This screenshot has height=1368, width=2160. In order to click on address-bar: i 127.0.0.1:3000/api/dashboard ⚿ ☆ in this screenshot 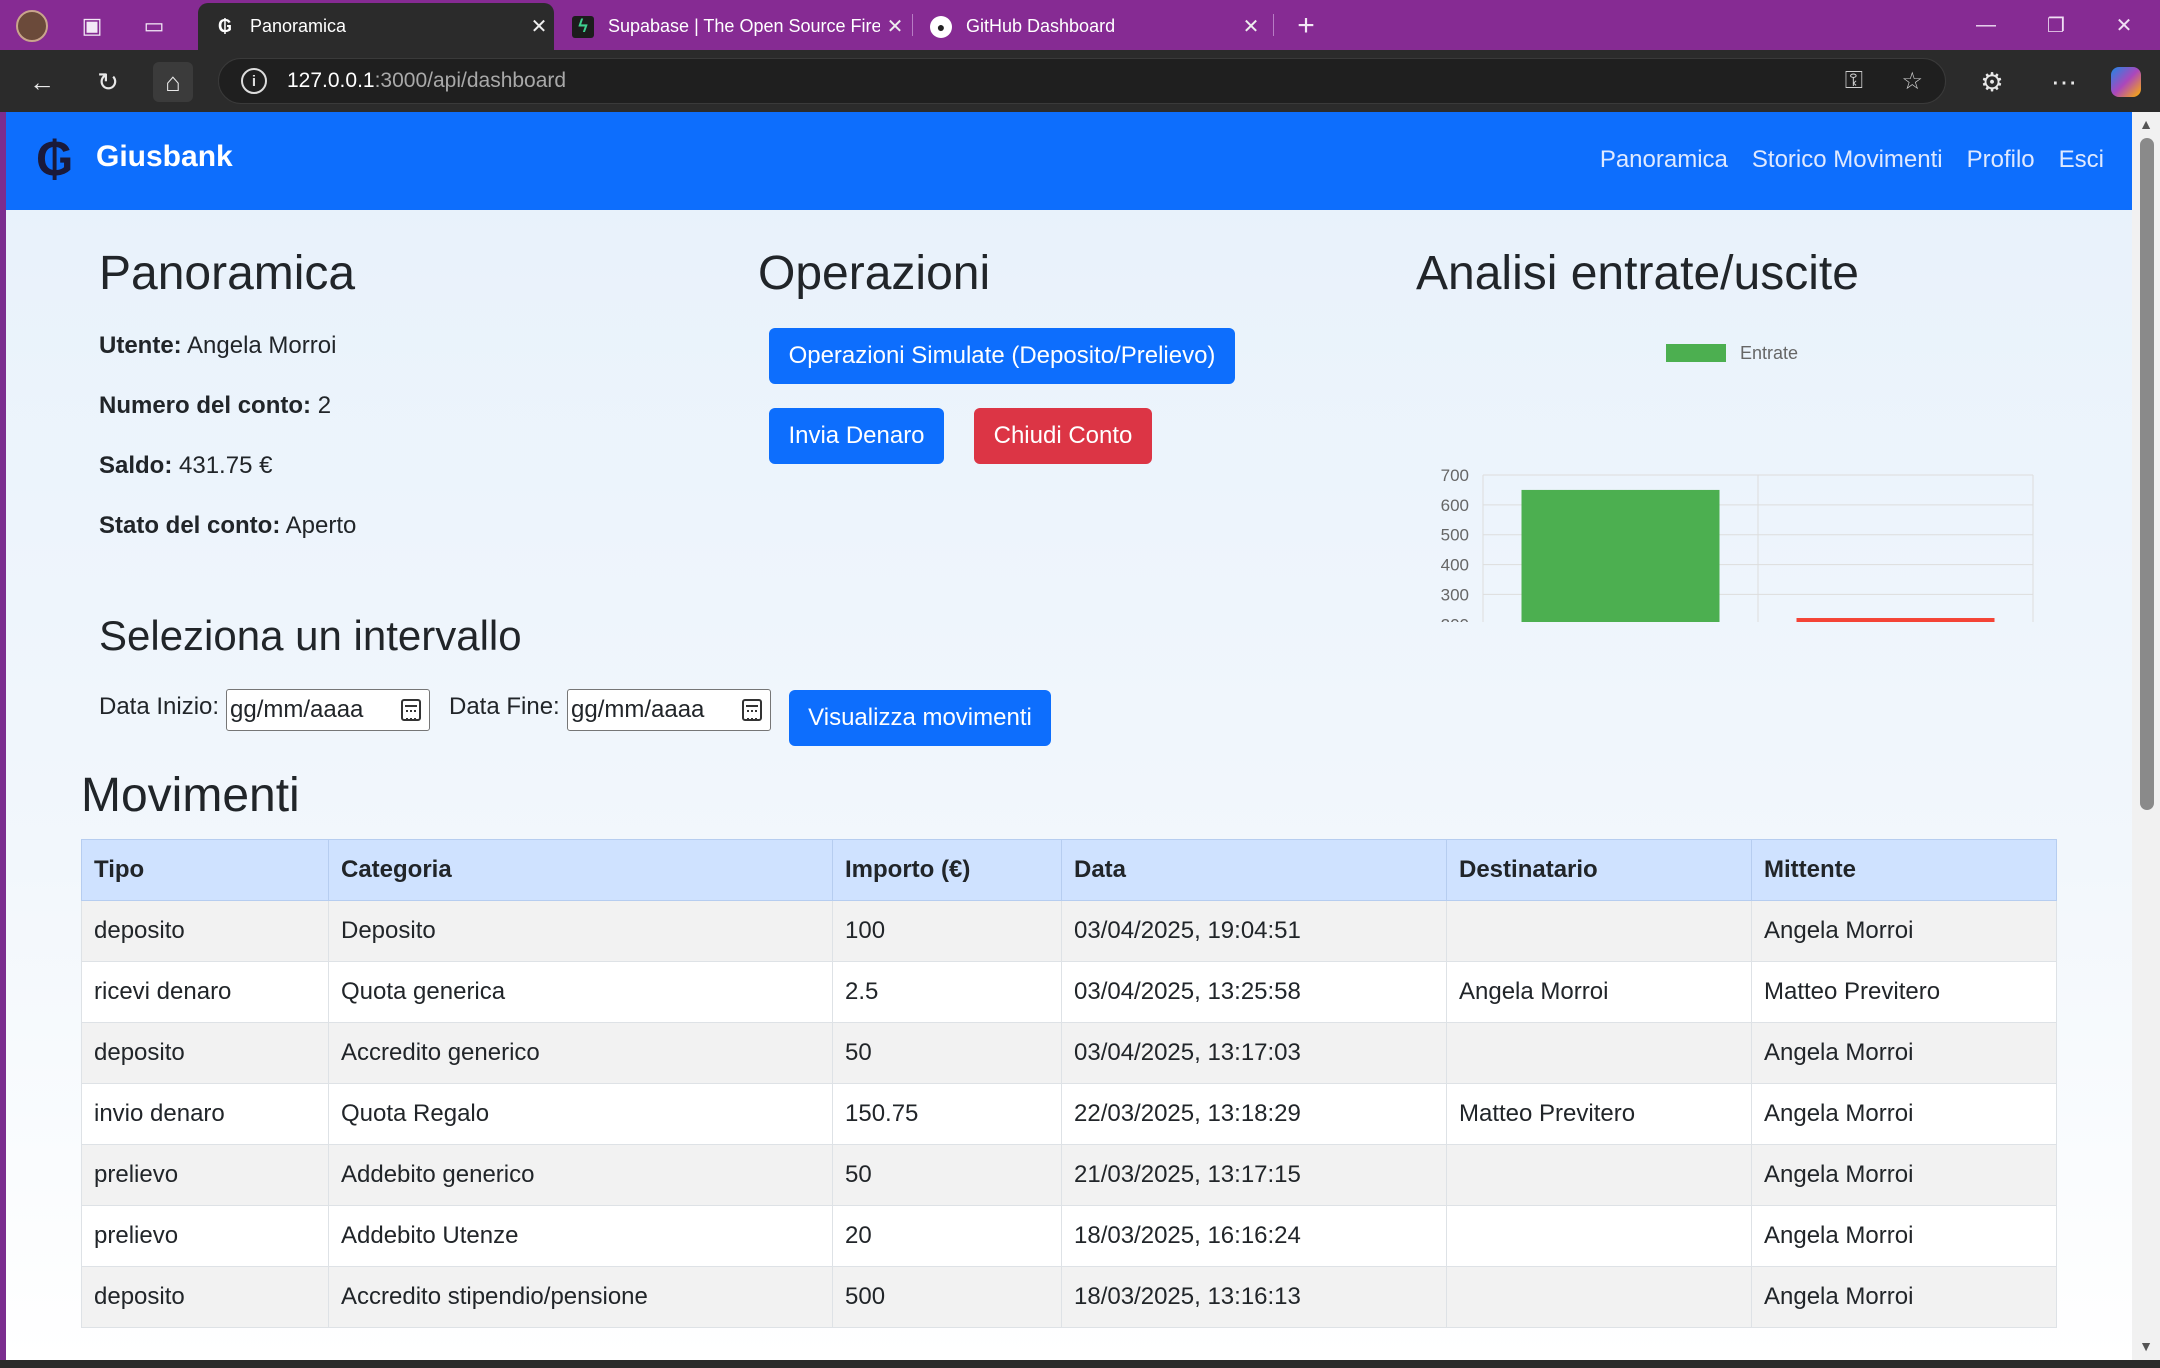, I will do `click(1082, 81)`.